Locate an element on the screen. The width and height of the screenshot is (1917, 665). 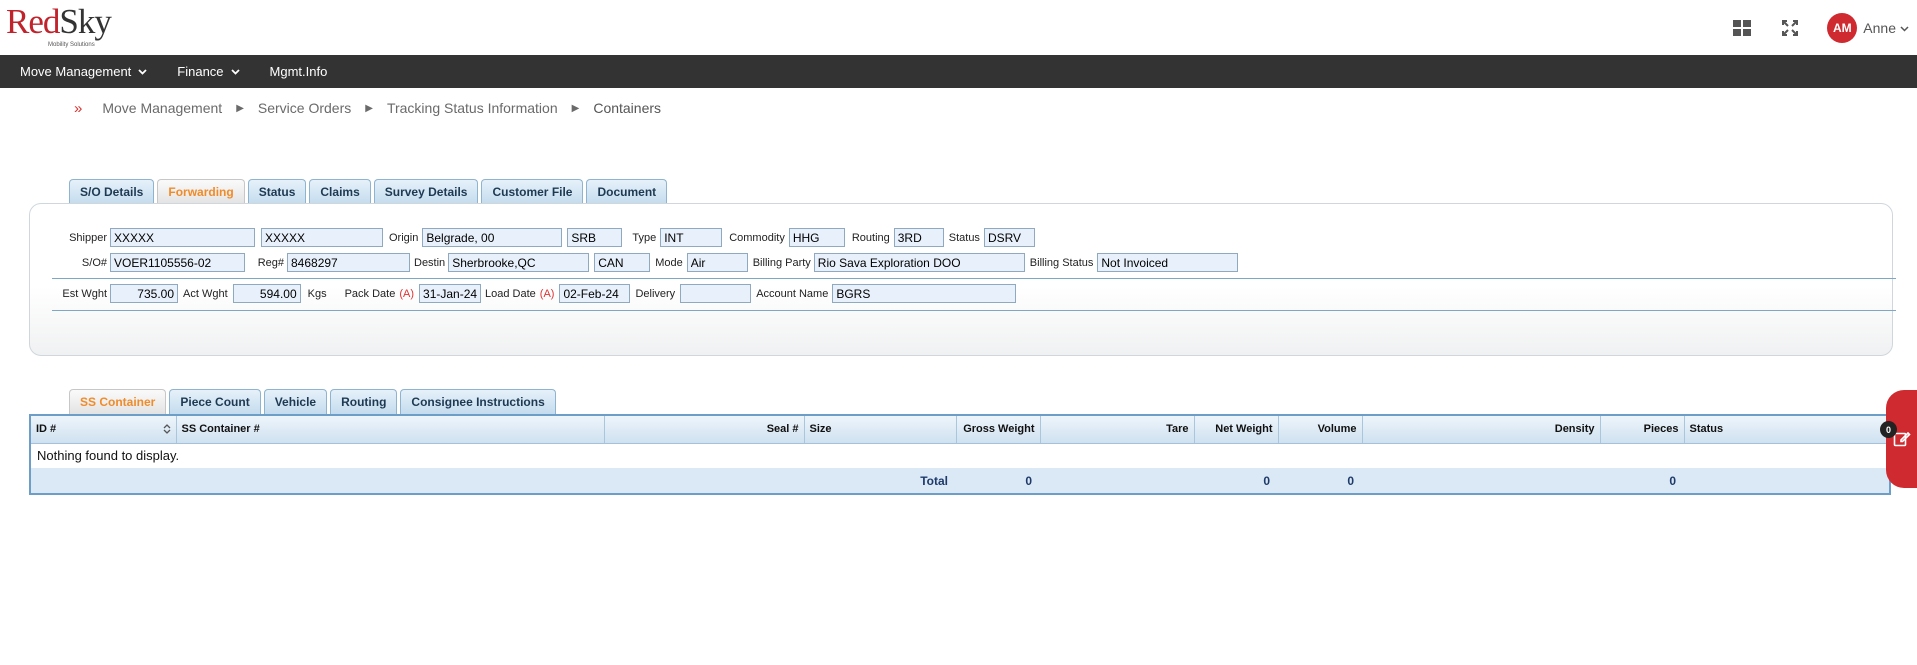
col-header-seal: Seal # is located at coordinates (704, 430).